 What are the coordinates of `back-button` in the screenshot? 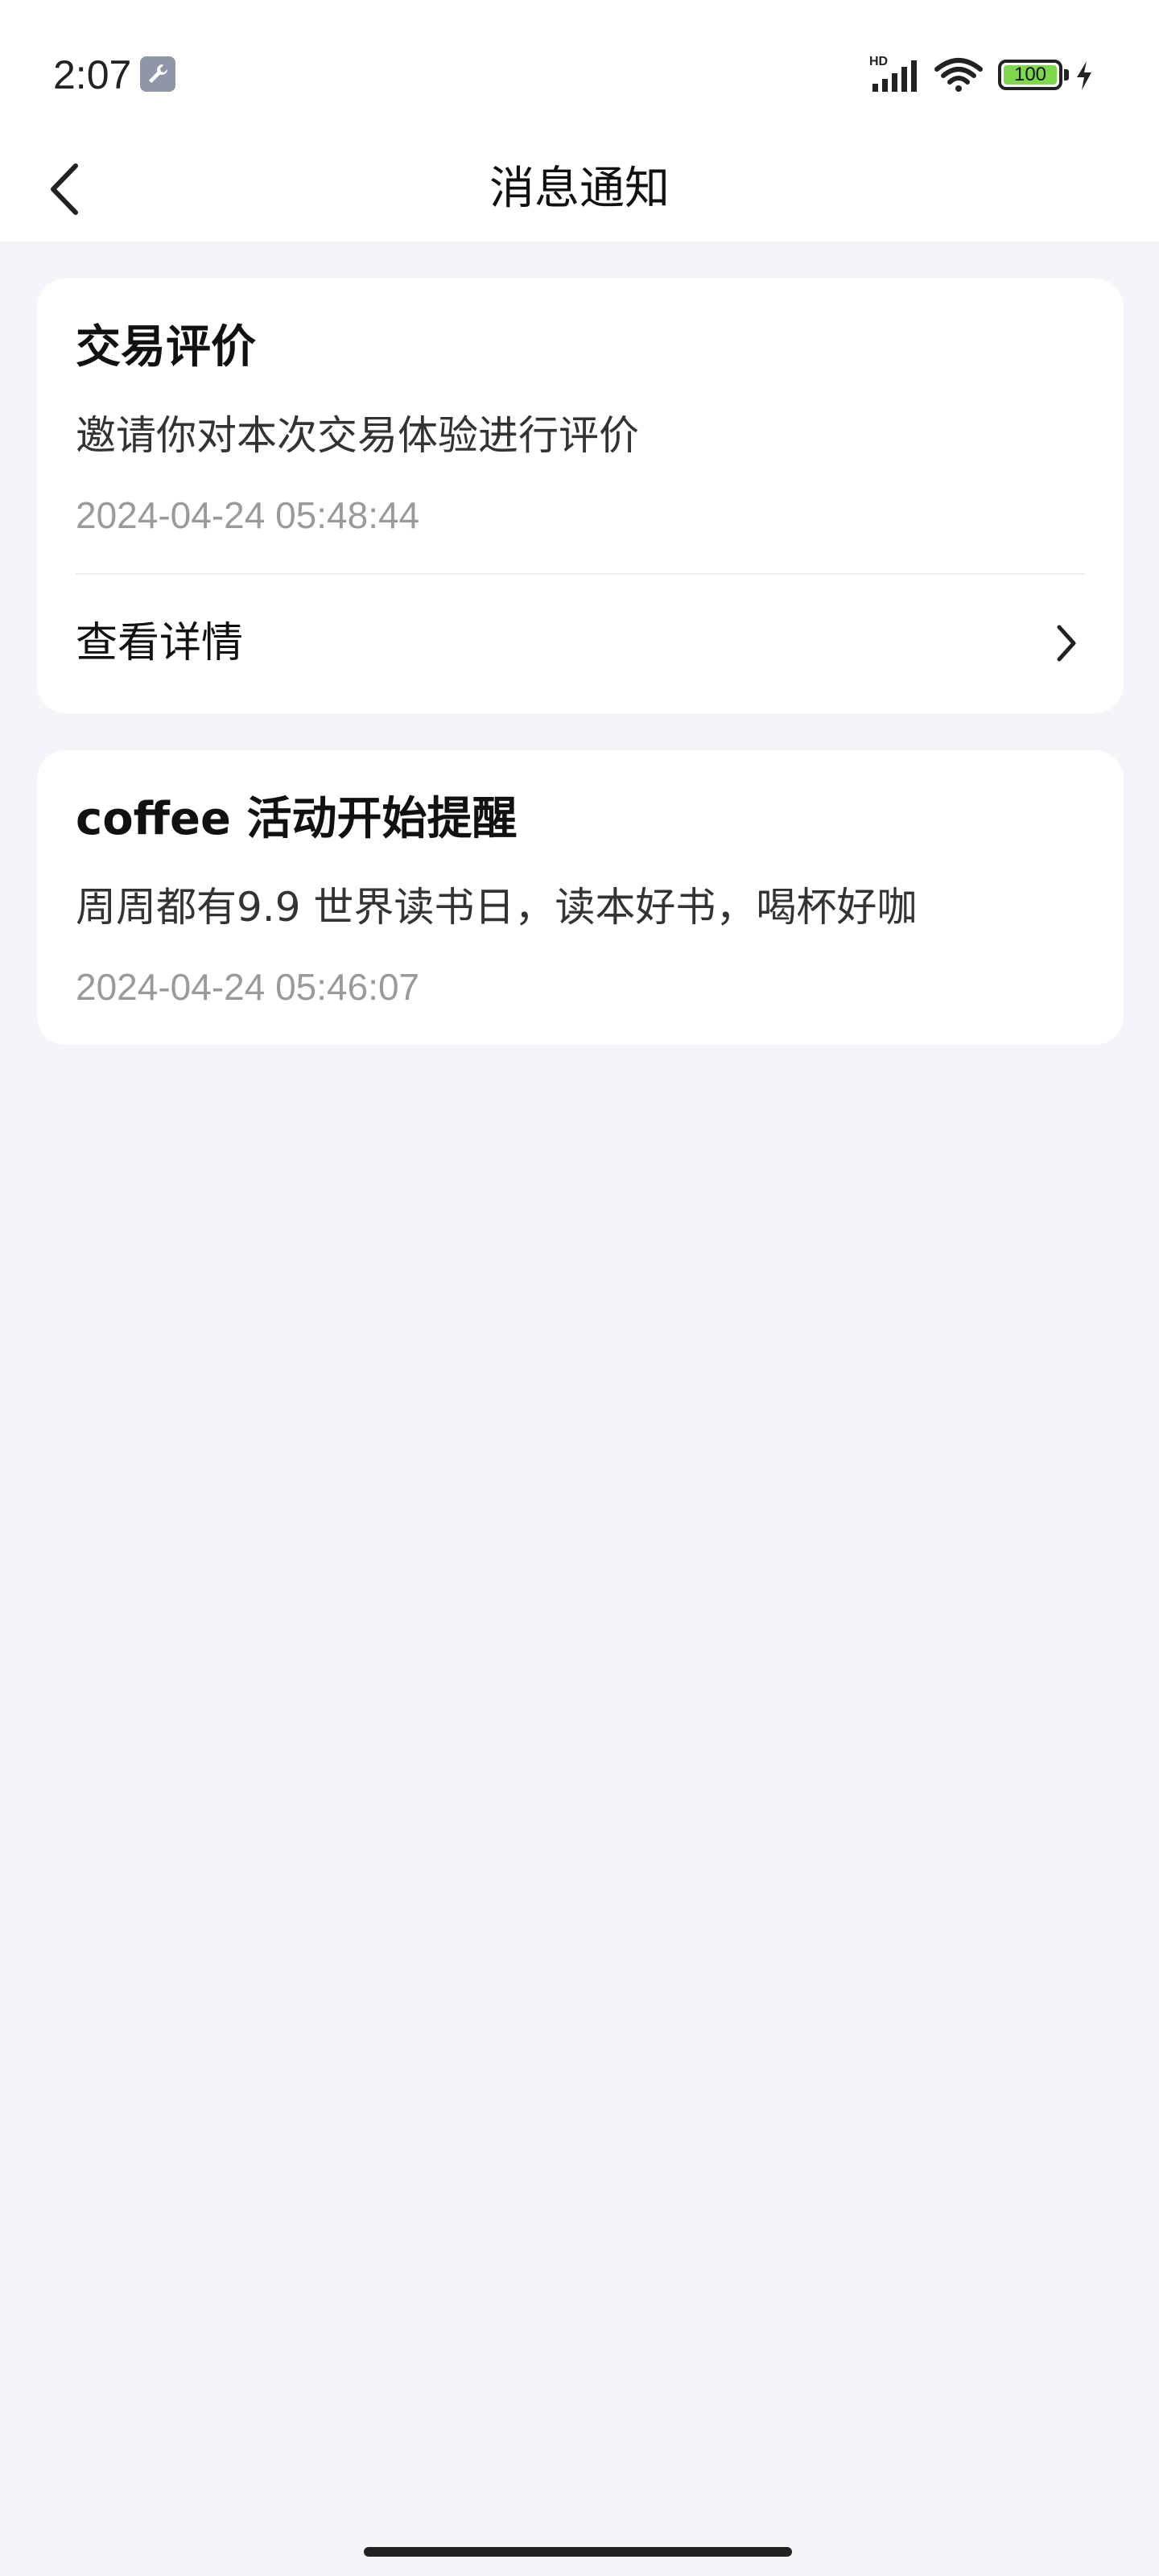 It's located at (64, 189).